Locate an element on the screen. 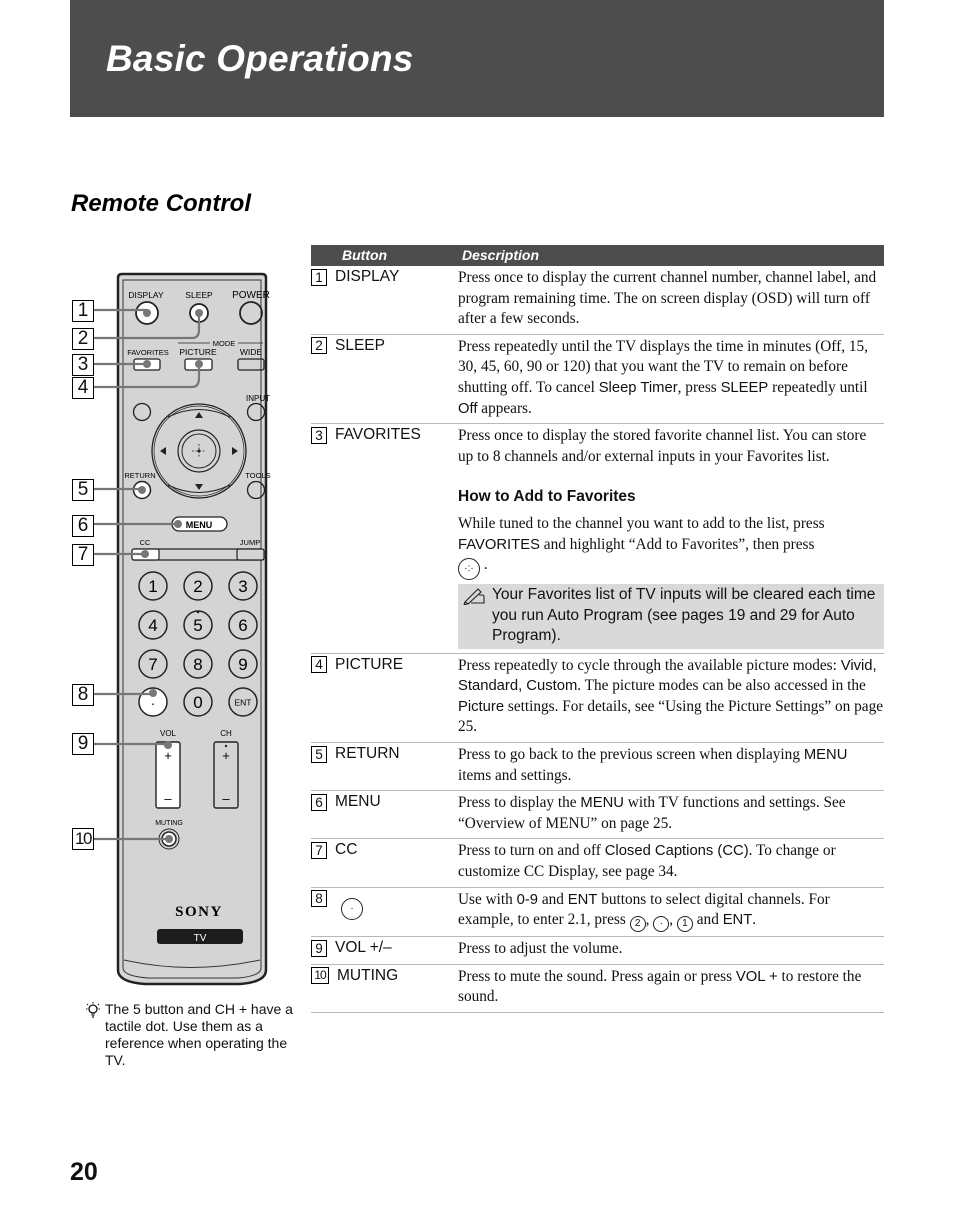 This screenshot has height=1221, width=954. callout-2: 2 is located at coordinates (83, 339).